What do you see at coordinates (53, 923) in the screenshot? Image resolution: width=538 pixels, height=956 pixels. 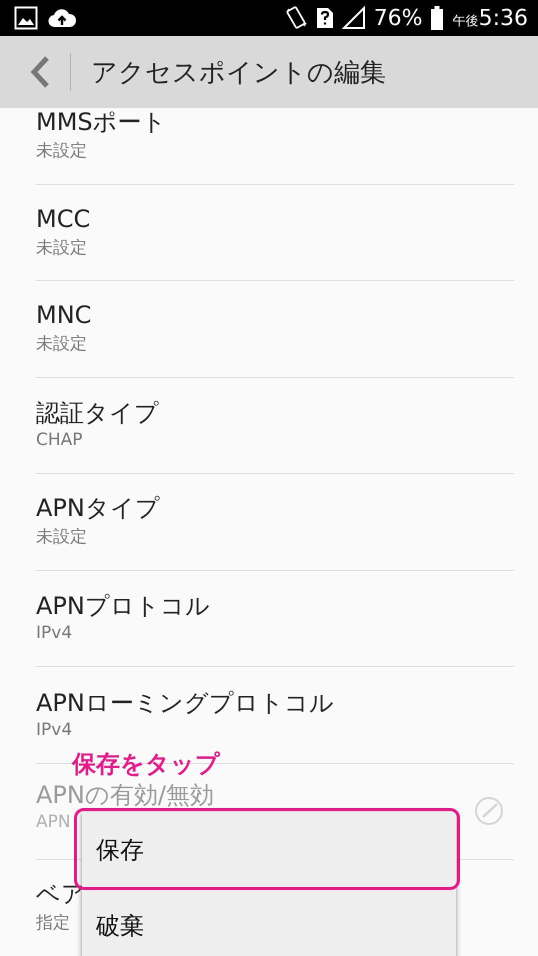 I see `setting-value: 指定` at bounding box center [53, 923].